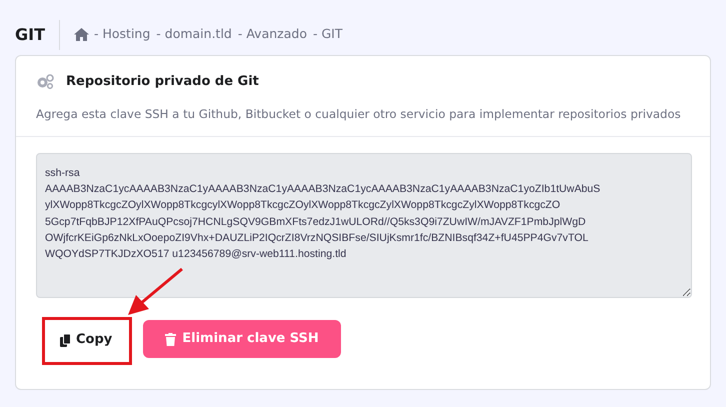  Describe the element at coordinates (327, 34) in the screenshot. I see `breadcrumb-link: - GIT` at that location.